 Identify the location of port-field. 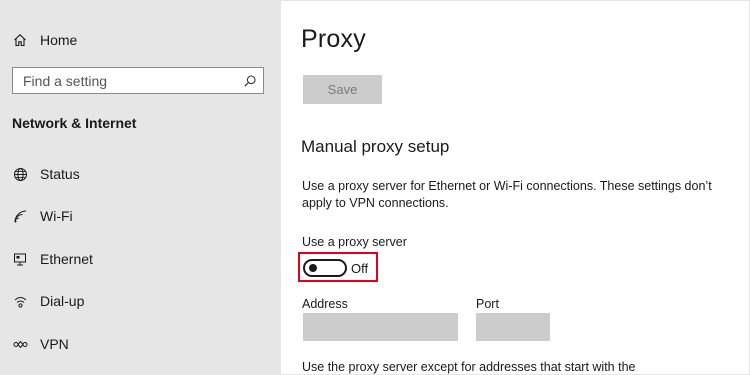
(513, 327).